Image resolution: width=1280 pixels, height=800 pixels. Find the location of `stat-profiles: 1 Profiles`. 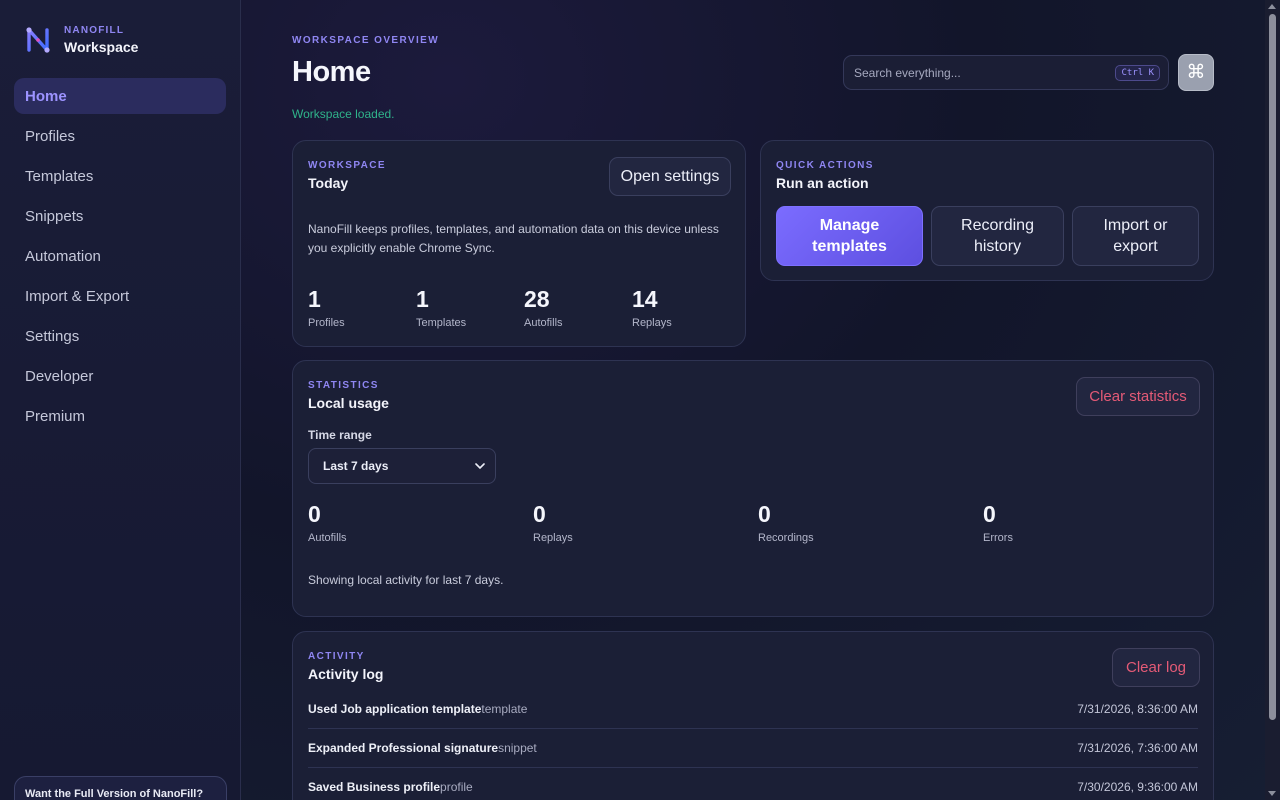

stat-profiles: 1 Profiles is located at coordinates (326, 307).